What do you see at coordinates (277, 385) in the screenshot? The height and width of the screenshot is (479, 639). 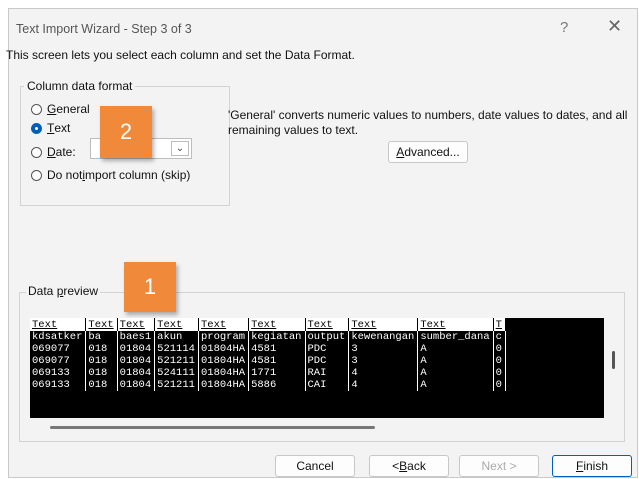 I see `preview-cell: 5886` at bounding box center [277, 385].